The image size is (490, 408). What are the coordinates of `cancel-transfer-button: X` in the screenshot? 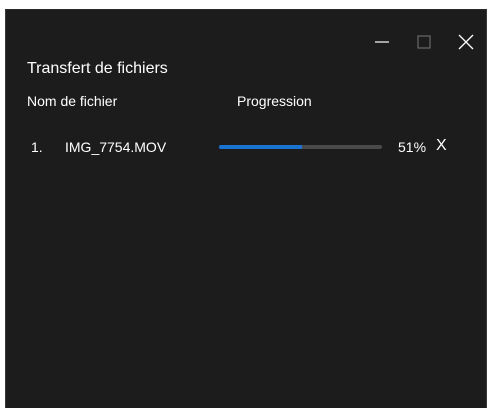 It's located at (441, 146).